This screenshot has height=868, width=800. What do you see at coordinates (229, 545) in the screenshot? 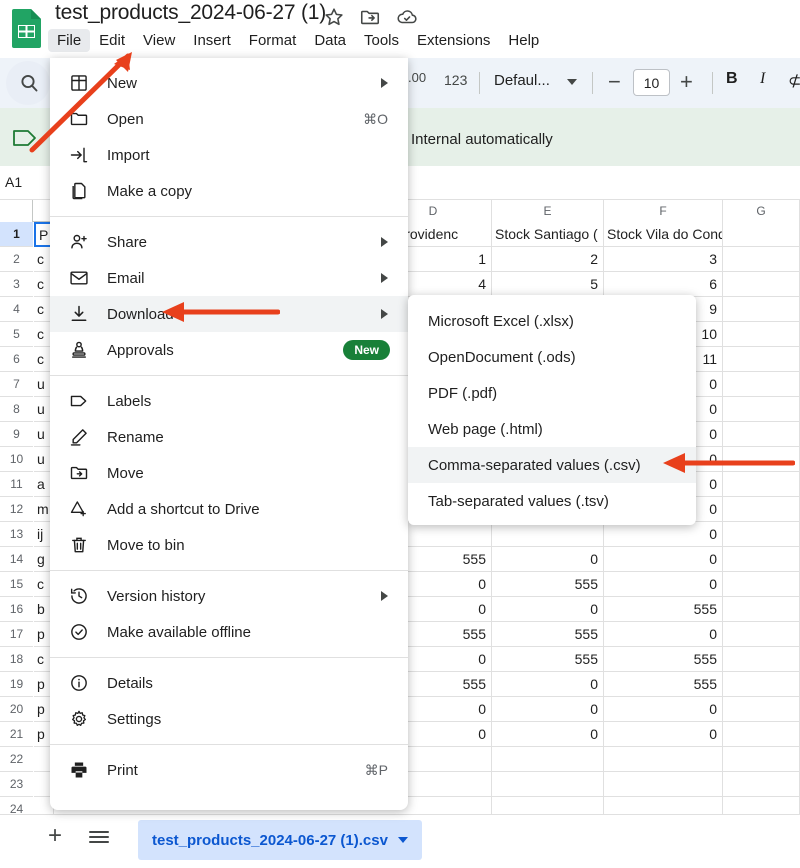
I see `file-menu-item-move-to-bin: Move to bin` at bounding box center [229, 545].